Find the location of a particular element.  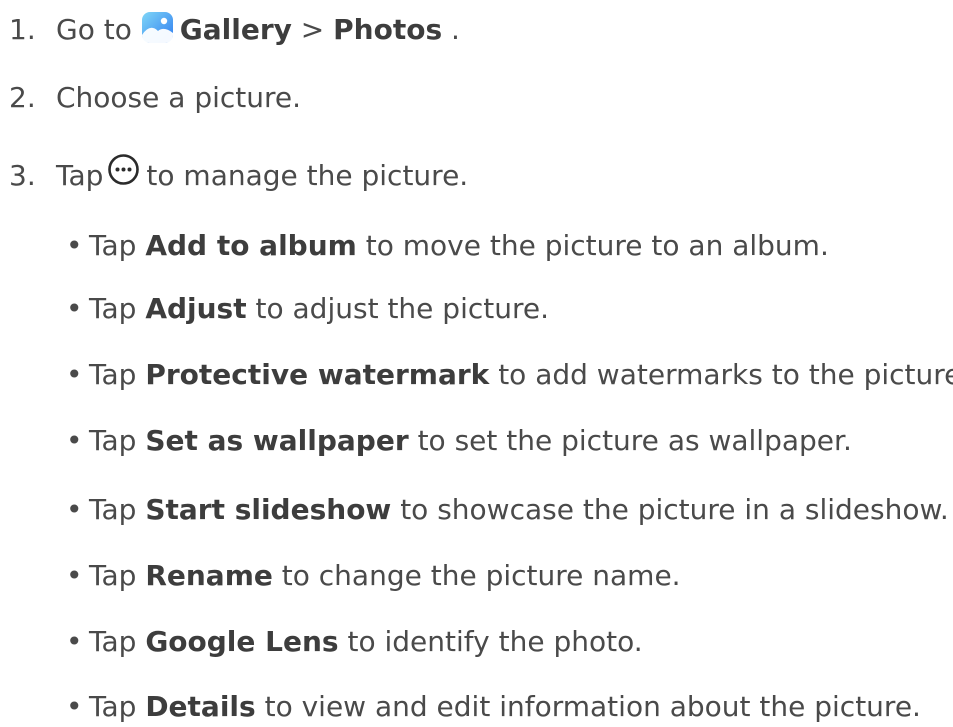

option-rename: • Tap Rename to change the picture name. is located at coordinates (371, 576).